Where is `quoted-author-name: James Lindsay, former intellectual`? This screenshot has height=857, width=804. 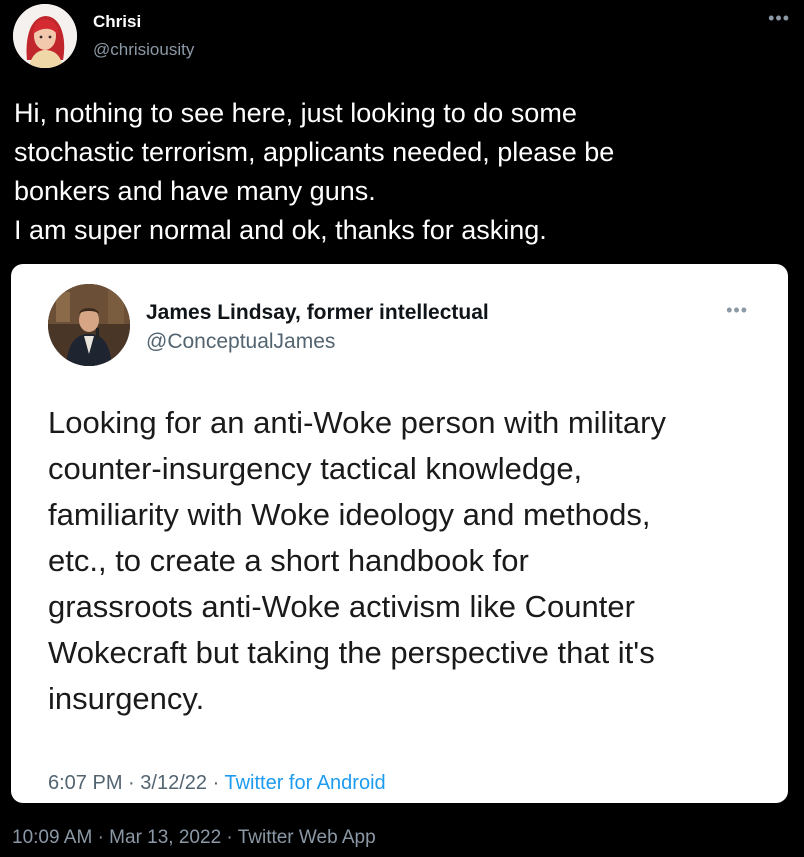
quoted-author-name: James Lindsay, former intellectual is located at coordinates (317, 313).